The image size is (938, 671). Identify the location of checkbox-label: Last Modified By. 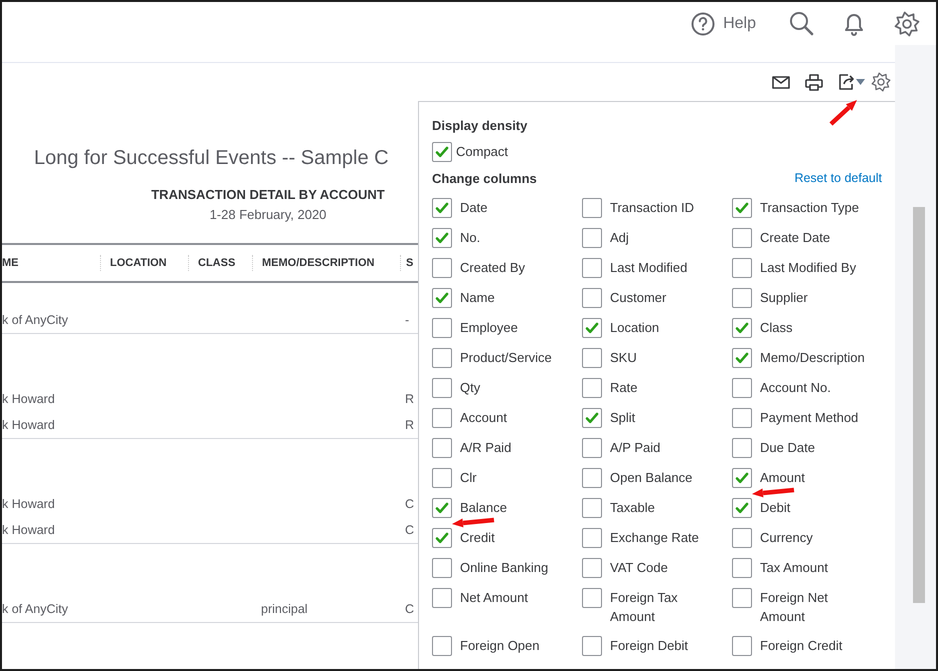
(808, 268).